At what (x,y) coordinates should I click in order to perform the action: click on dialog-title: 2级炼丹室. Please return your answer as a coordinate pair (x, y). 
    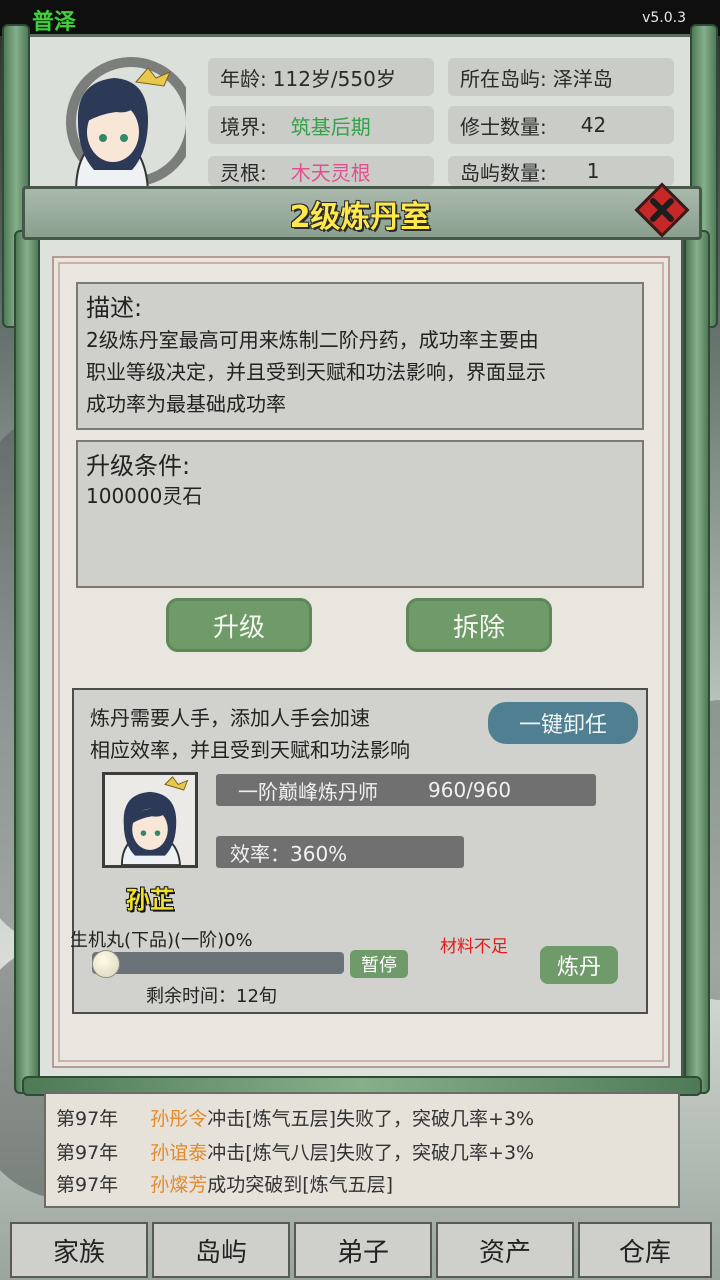
    Looking at the image, I should click on (360, 217).